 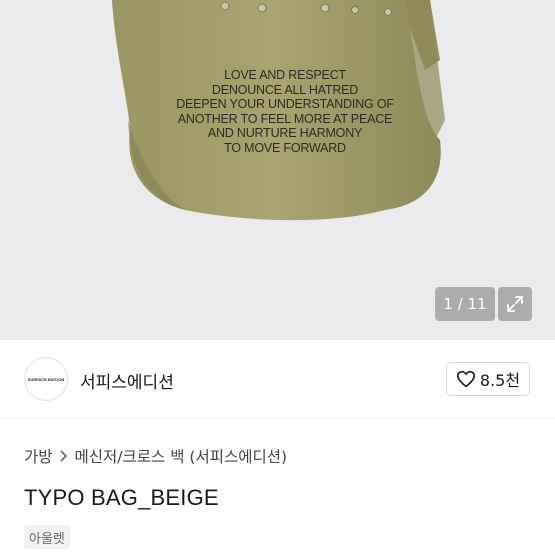 I want to click on breadcrumb: 가방 메신저/크로스 백 (서피스에디션), so click(x=155, y=456).